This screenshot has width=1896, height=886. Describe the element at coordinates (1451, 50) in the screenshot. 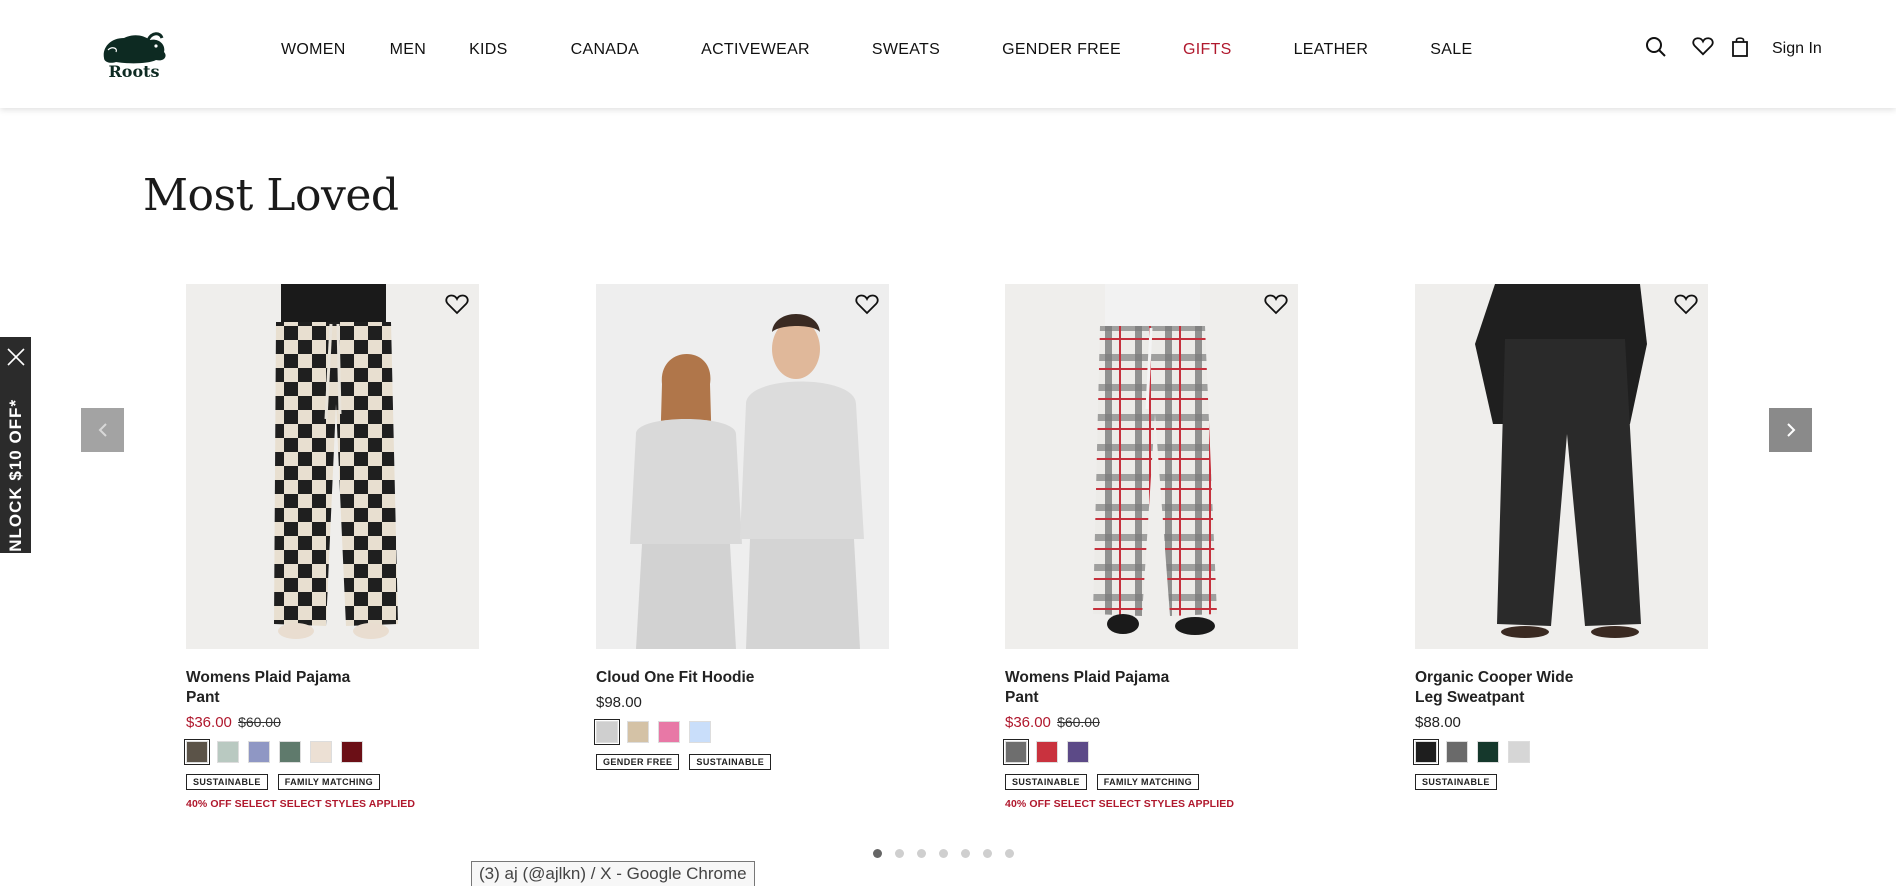

I see `nav-sale: SALE` at that location.